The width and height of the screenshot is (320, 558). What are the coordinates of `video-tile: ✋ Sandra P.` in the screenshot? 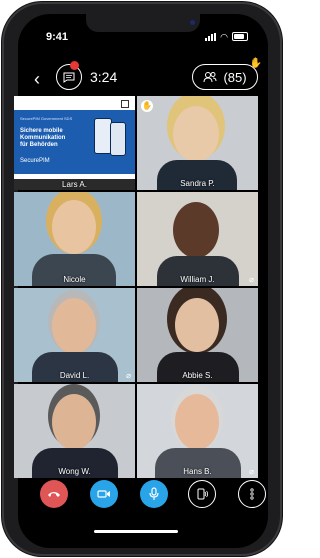 It's located at (197, 143).